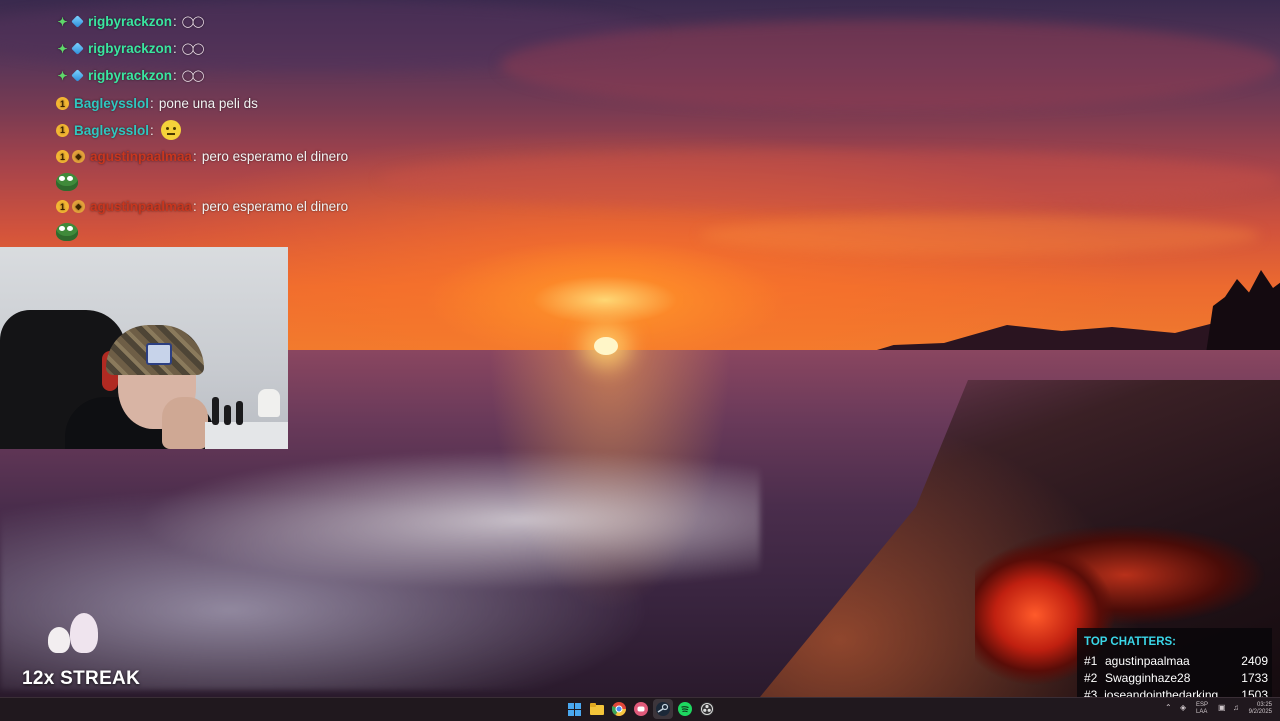 This screenshot has height=721, width=1280. Describe the element at coordinates (81, 678) in the screenshot. I see `streak-label: 12x STREAK` at that location.